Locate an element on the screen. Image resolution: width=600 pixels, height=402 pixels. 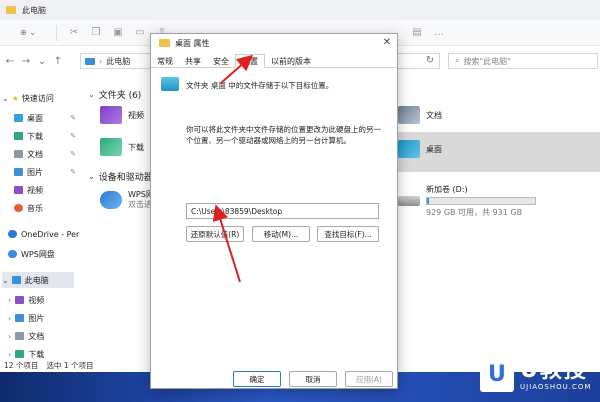
hard-drive-icon is located at coordinates (409, 201).